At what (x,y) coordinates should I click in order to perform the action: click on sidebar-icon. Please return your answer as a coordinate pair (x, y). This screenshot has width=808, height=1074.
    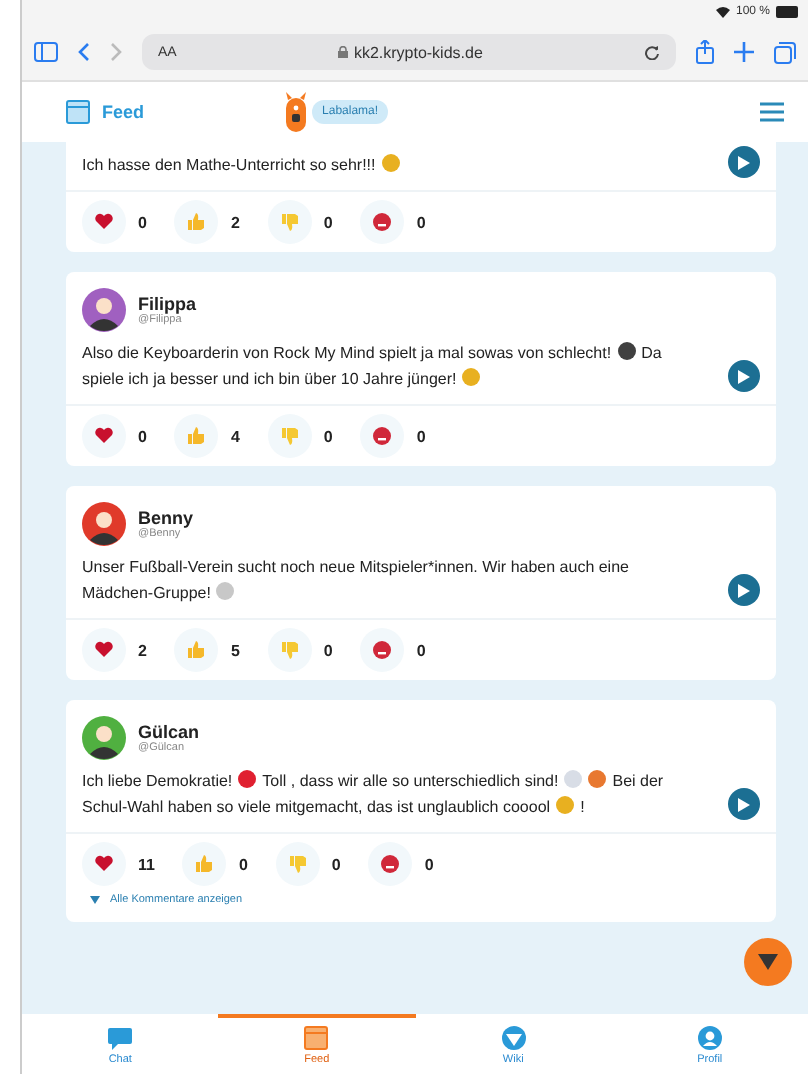
    Looking at the image, I should click on (46, 52).